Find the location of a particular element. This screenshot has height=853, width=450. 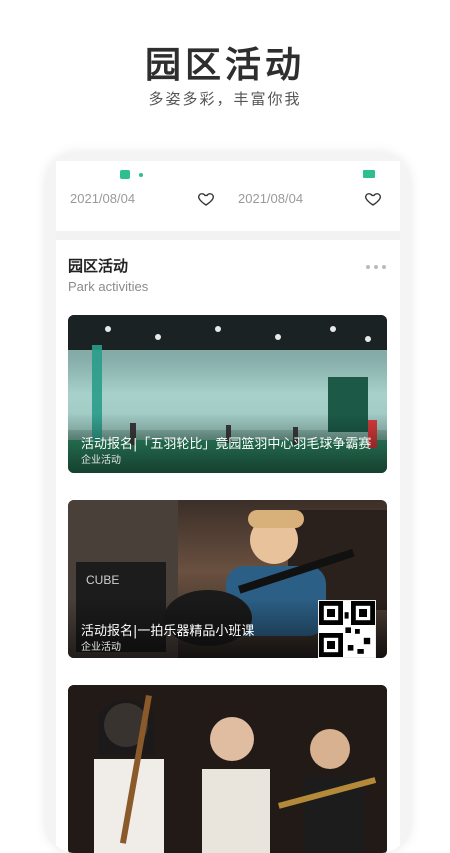

favorites-row: 2021/08/04 2021/08/04 is located at coordinates (228, 200).